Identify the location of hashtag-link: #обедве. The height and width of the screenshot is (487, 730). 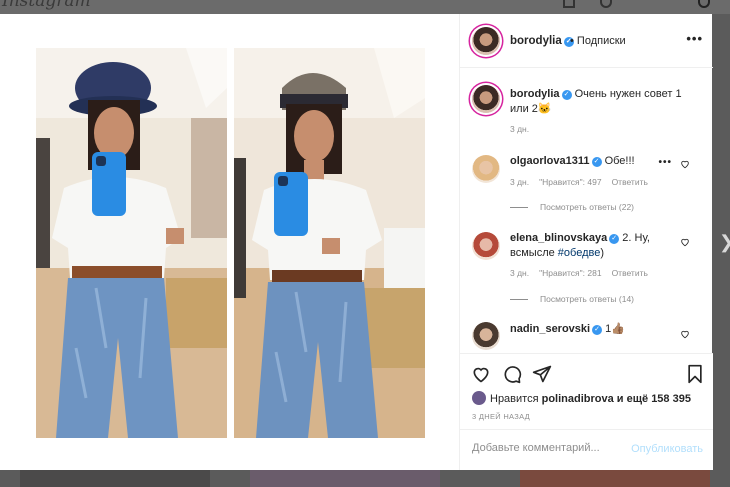
(579, 253).